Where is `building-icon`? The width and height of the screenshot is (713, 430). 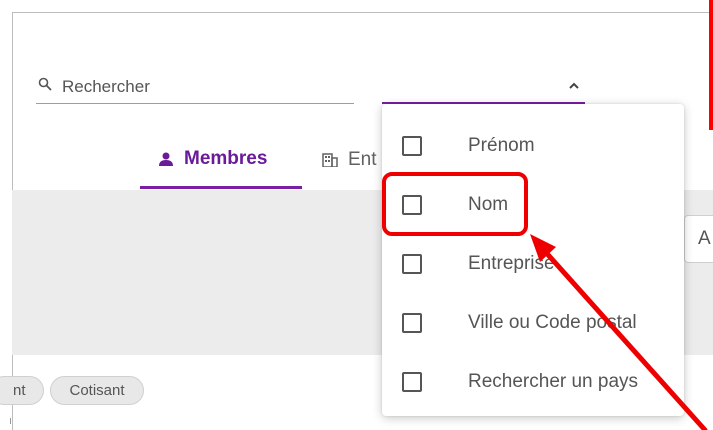 building-icon is located at coordinates (330, 160).